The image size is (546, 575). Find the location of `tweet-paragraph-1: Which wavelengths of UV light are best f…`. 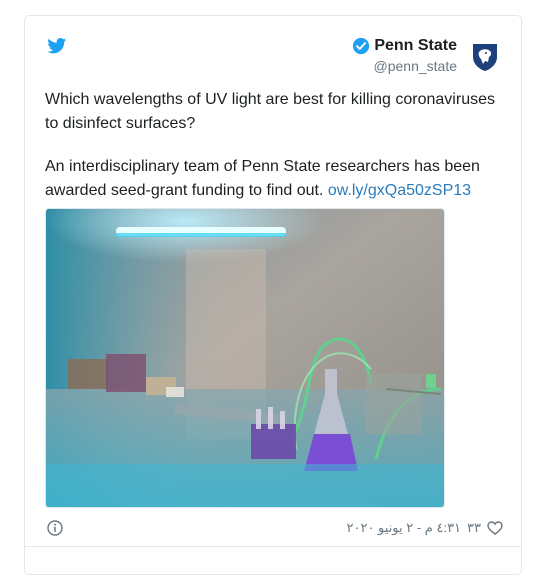

tweet-paragraph-1: Which wavelengths of UV light are best f… is located at coordinates (270, 111).